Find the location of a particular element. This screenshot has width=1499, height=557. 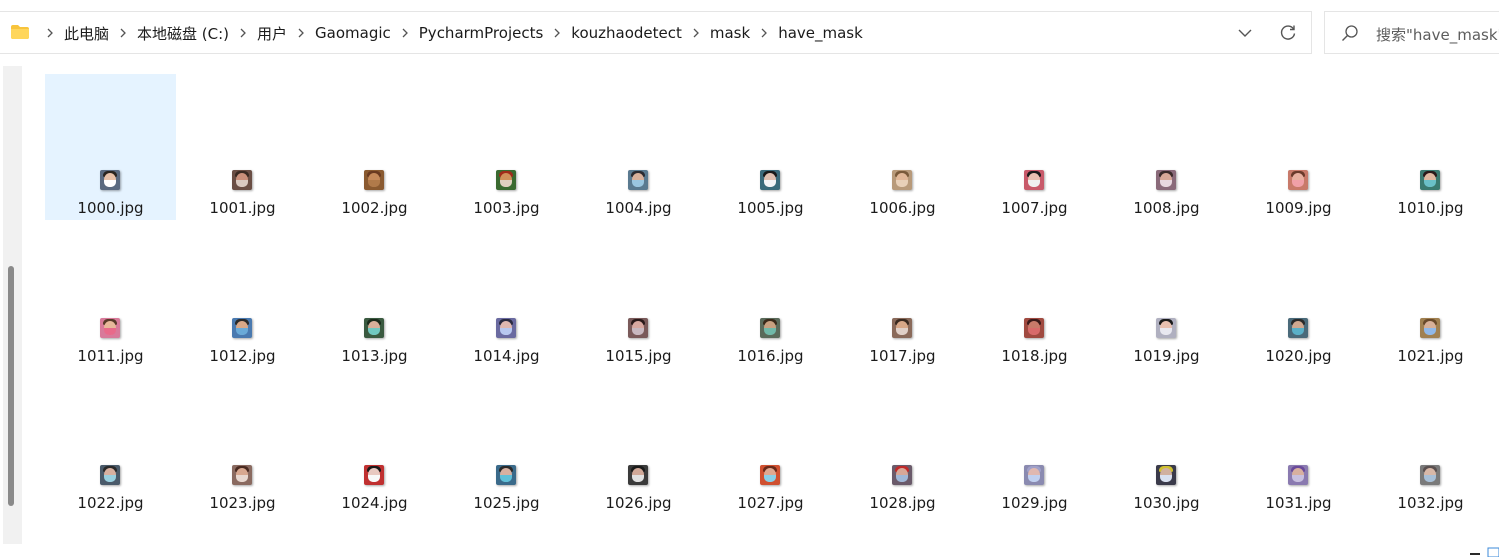

file-item: 1032.jpg is located at coordinates (1430, 442).